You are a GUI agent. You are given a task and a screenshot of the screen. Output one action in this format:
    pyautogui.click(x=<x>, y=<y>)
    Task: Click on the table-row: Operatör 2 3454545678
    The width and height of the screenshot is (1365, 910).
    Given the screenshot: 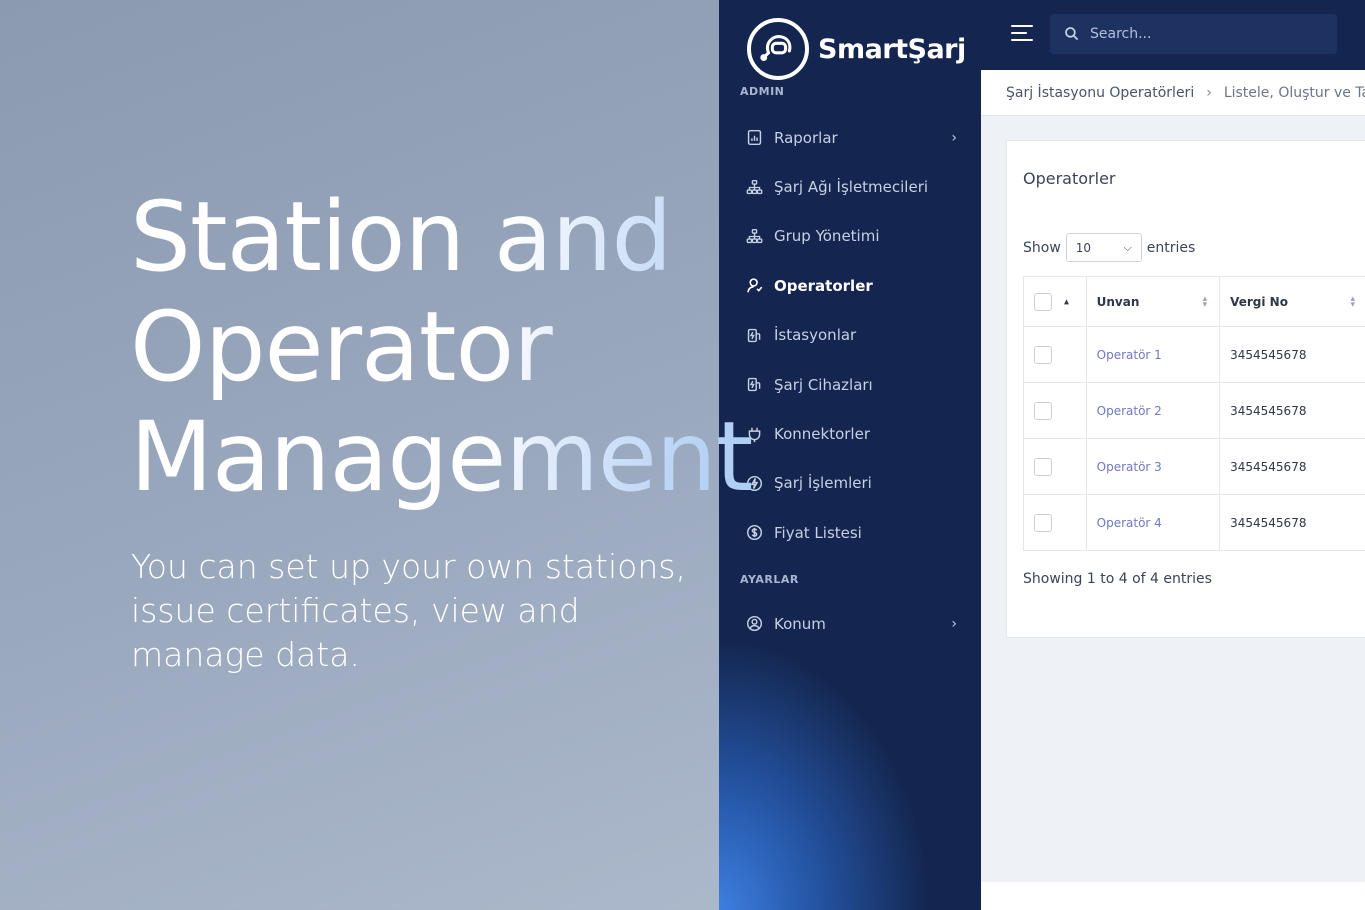 What is the action you would take?
    pyautogui.click(x=1194, y=410)
    